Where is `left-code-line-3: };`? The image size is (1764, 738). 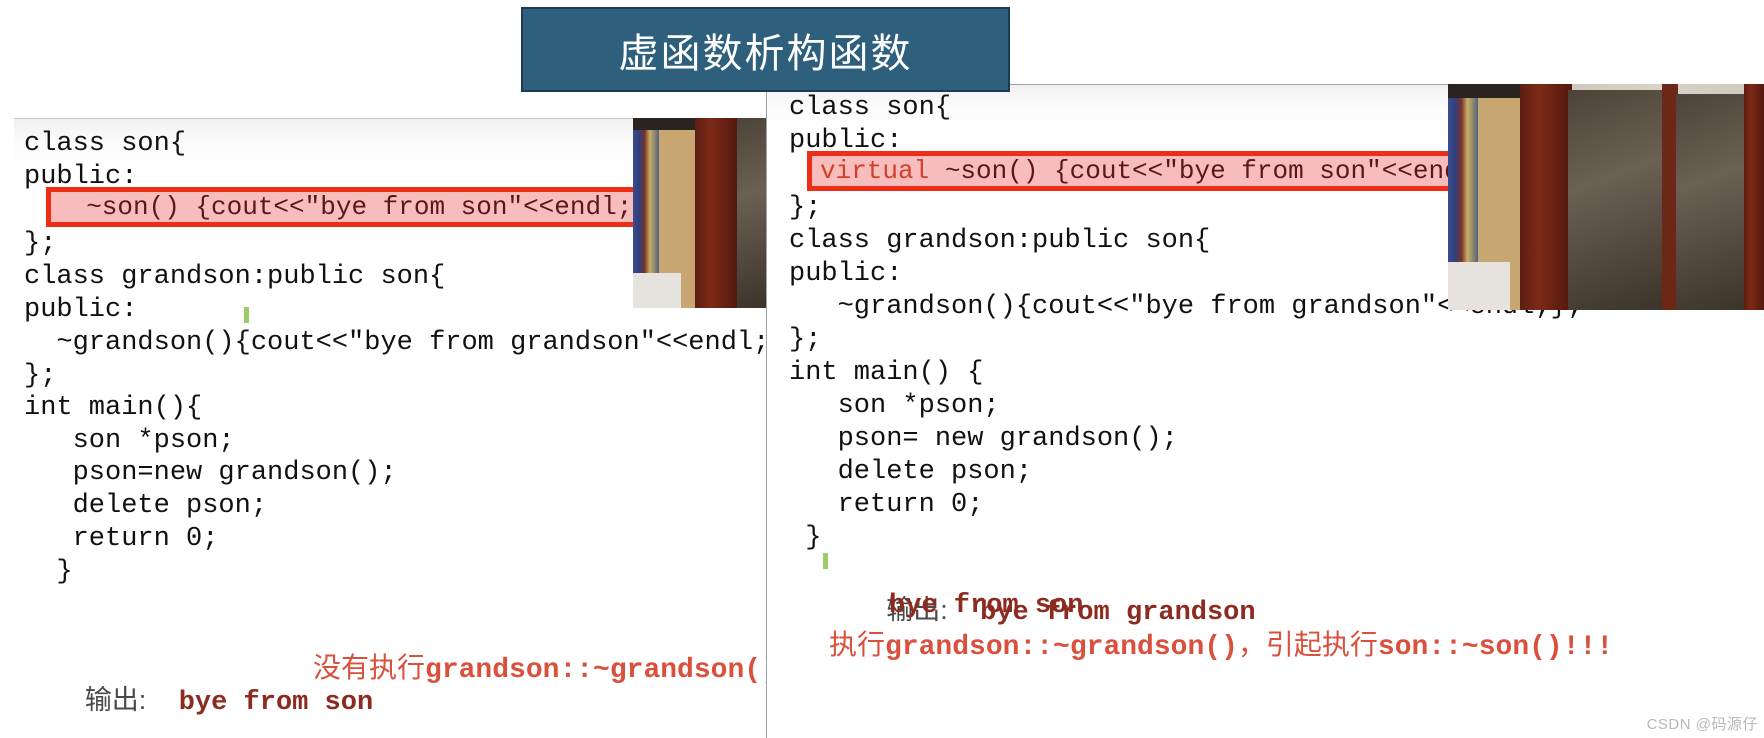
left-code-line-3: }; is located at coordinates (40, 244).